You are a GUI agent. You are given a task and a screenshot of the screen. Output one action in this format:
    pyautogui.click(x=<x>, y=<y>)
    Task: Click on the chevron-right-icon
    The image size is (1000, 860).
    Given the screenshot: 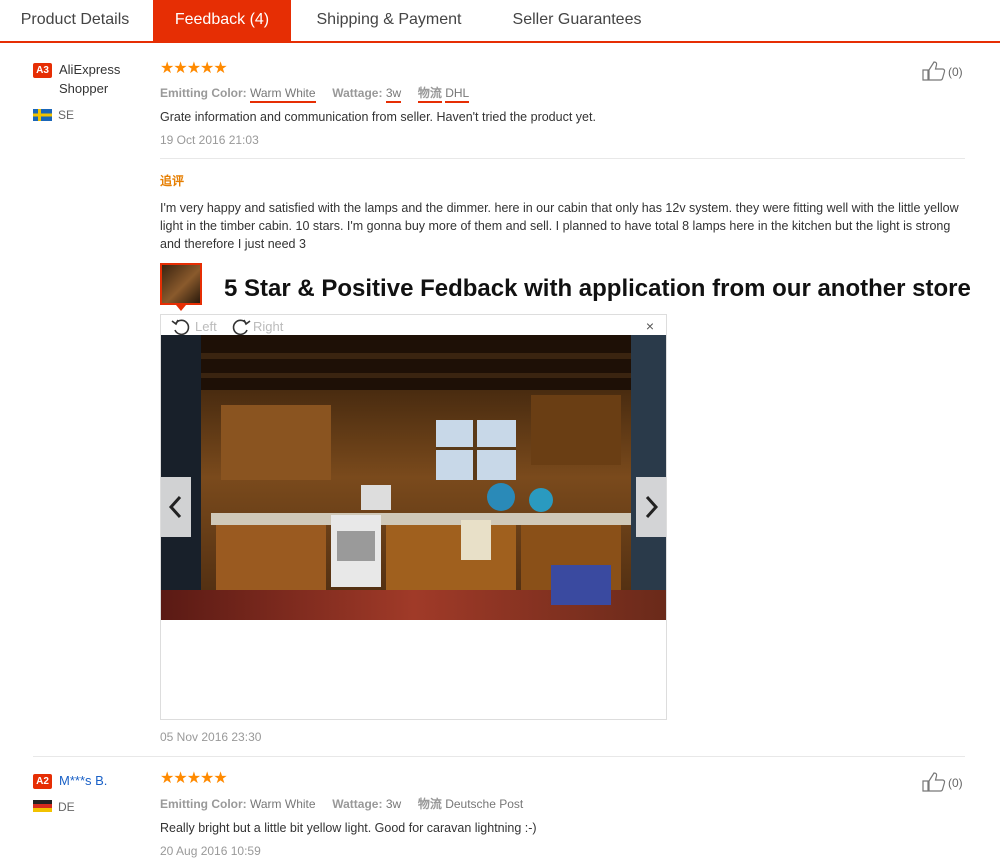 What is the action you would take?
    pyautogui.click(x=652, y=507)
    